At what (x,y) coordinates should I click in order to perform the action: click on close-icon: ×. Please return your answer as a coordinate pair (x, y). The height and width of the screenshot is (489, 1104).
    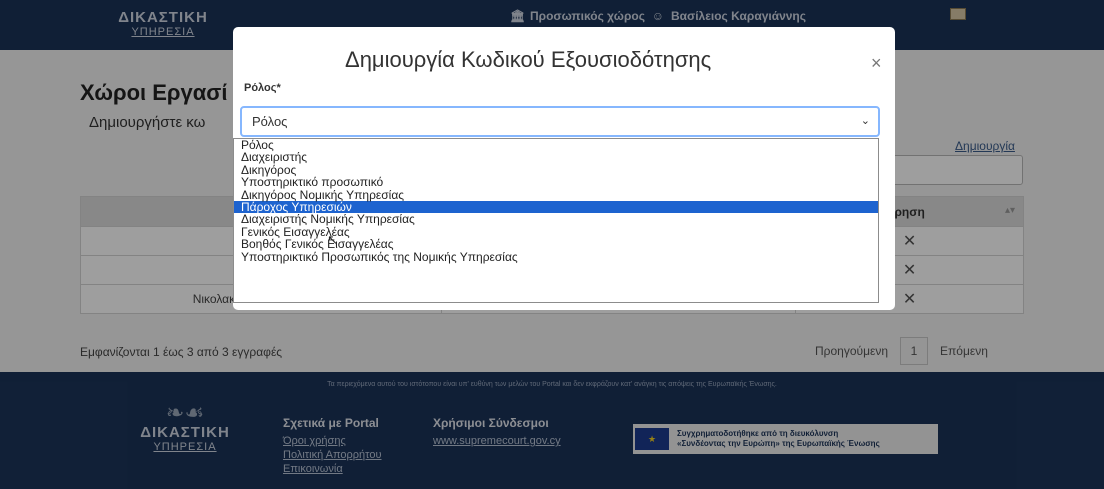
    Looking at the image, I should click on (876, 63).